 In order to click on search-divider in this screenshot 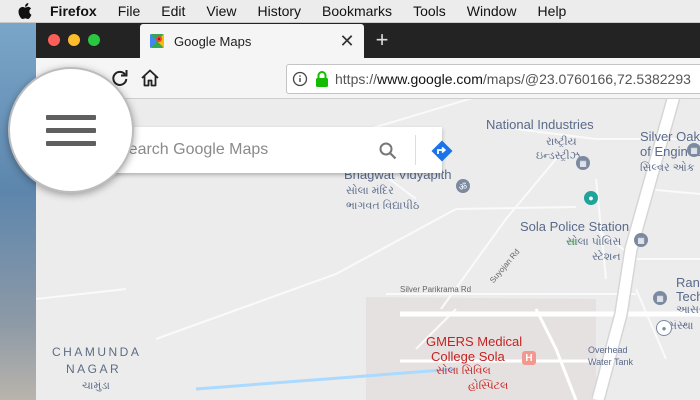, I will do `click(415, 150)`.